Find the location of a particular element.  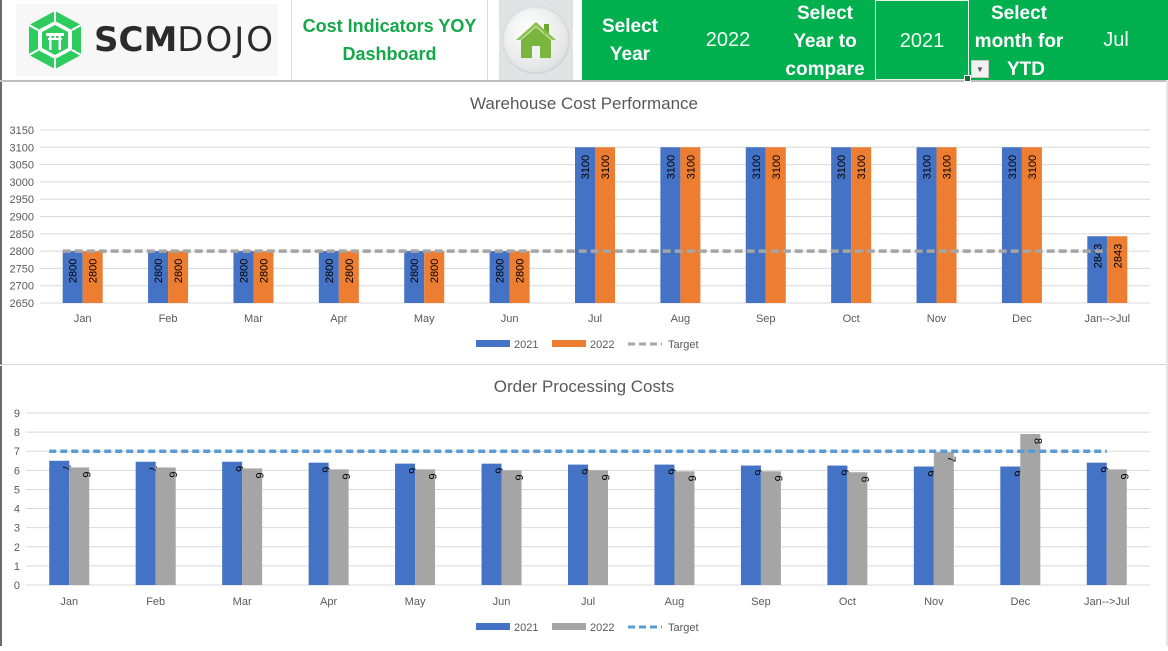

y-tick-label: 3050 is located at coordinates (22, 166).